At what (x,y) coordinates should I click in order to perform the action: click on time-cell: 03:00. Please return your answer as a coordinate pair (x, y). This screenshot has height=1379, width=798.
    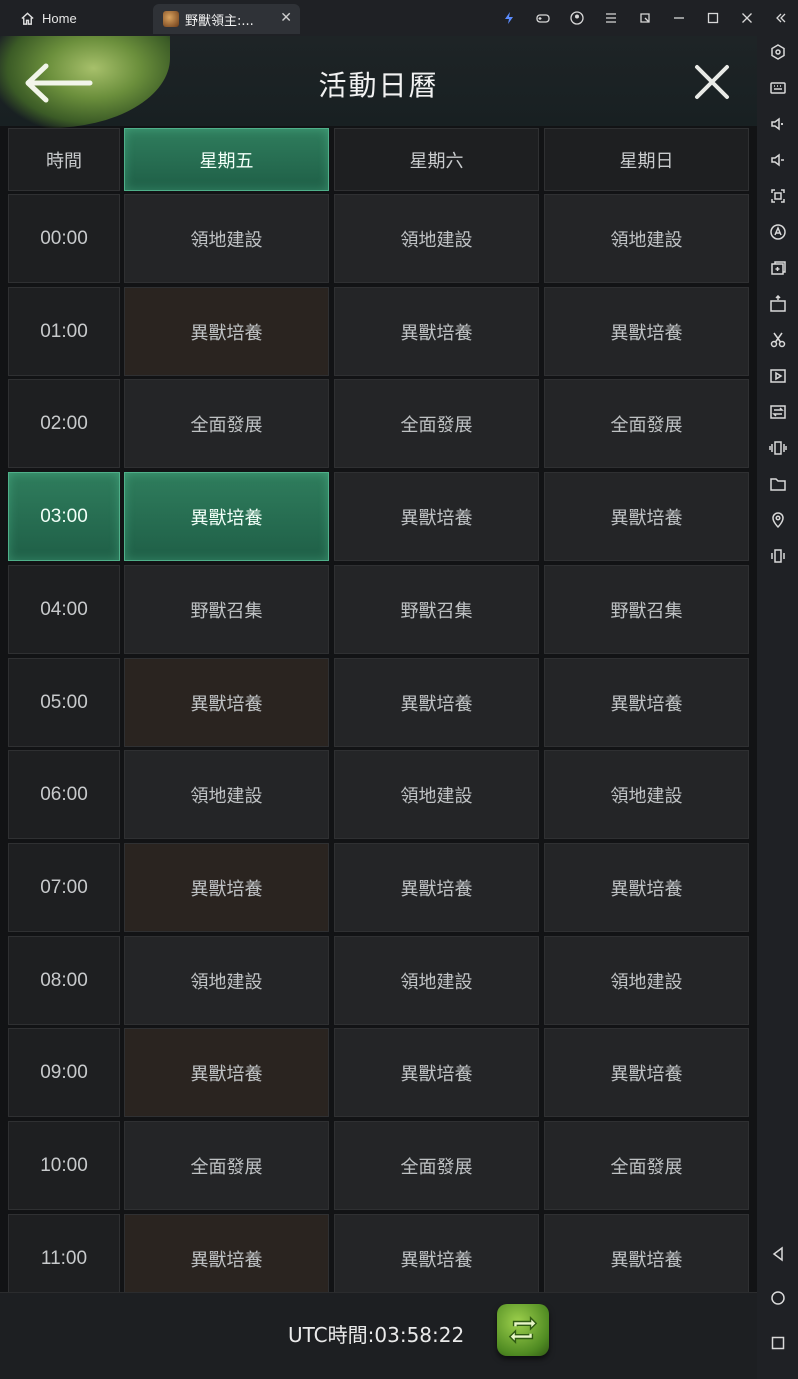
    Looking at the image, I should click on (64, 516).